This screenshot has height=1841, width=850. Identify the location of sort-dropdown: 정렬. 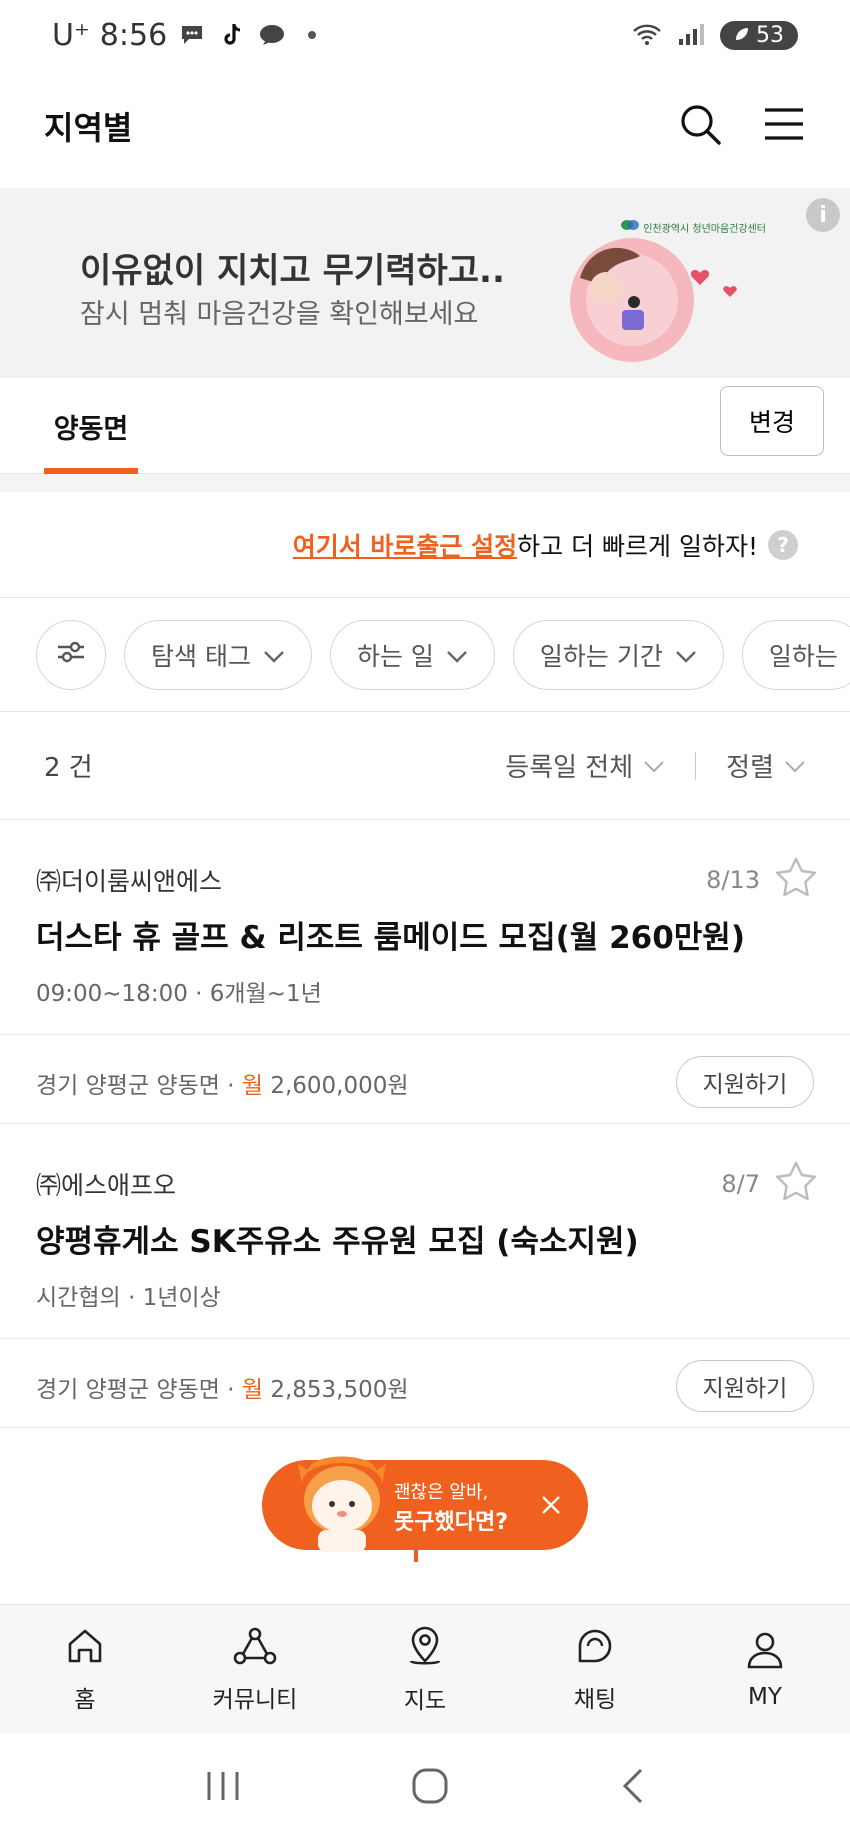
(766, 765).